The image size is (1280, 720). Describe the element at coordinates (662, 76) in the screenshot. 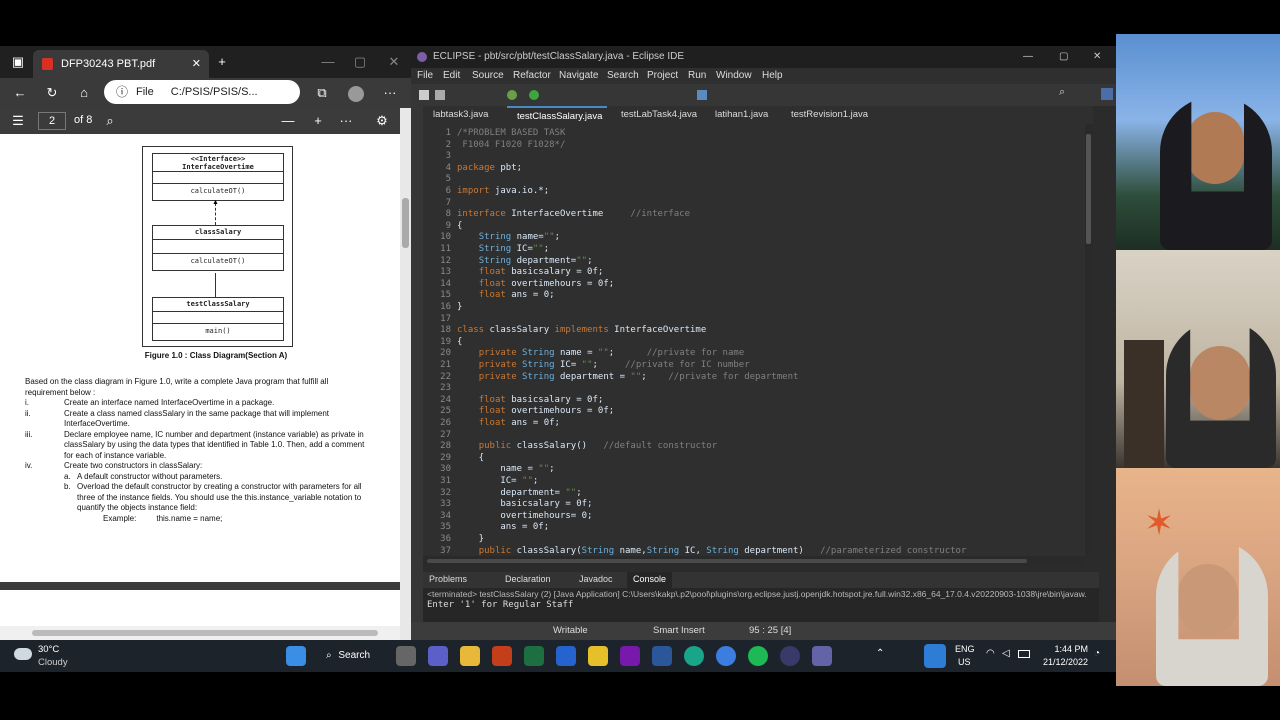

I see `menu-project: Project` at that location.